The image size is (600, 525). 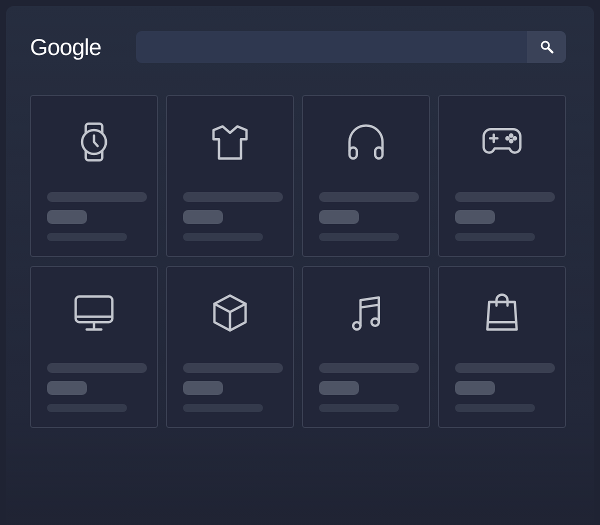 I want to click on search-field, so click(x=351, y=47).